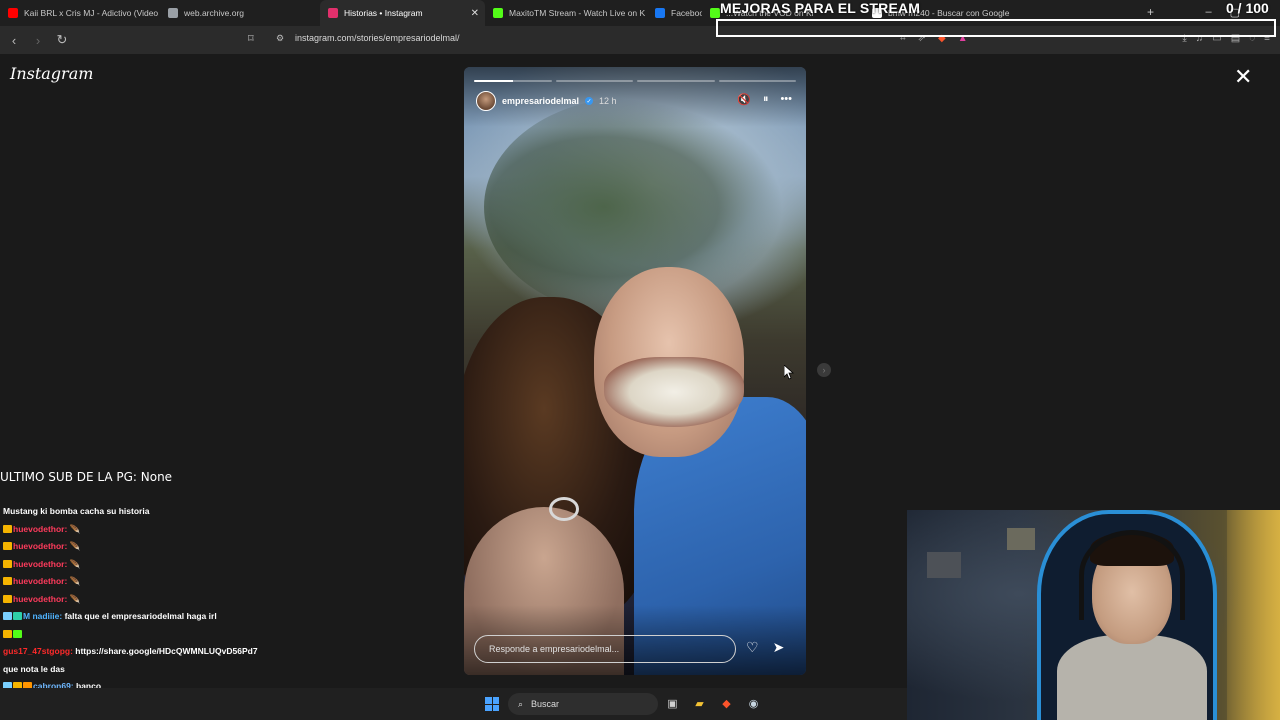 The width and height of the screenshot is (1280, 720). What do you see at coordinates (779, 647) in the screenshot?
I see `send-icon: ➤` at bounding box center [779, 647].